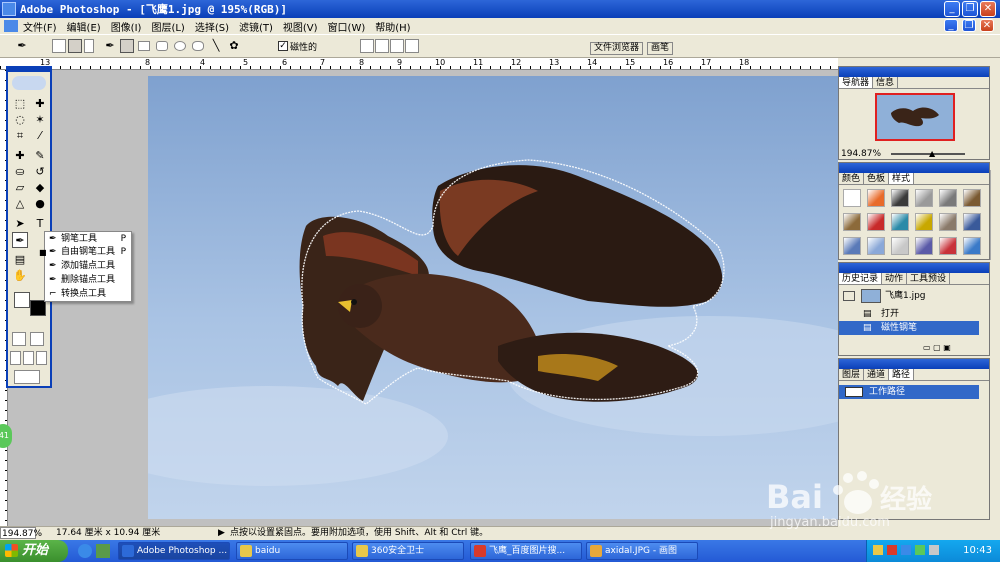  I want to click on polygon-shape-icon, so click(198, 46).